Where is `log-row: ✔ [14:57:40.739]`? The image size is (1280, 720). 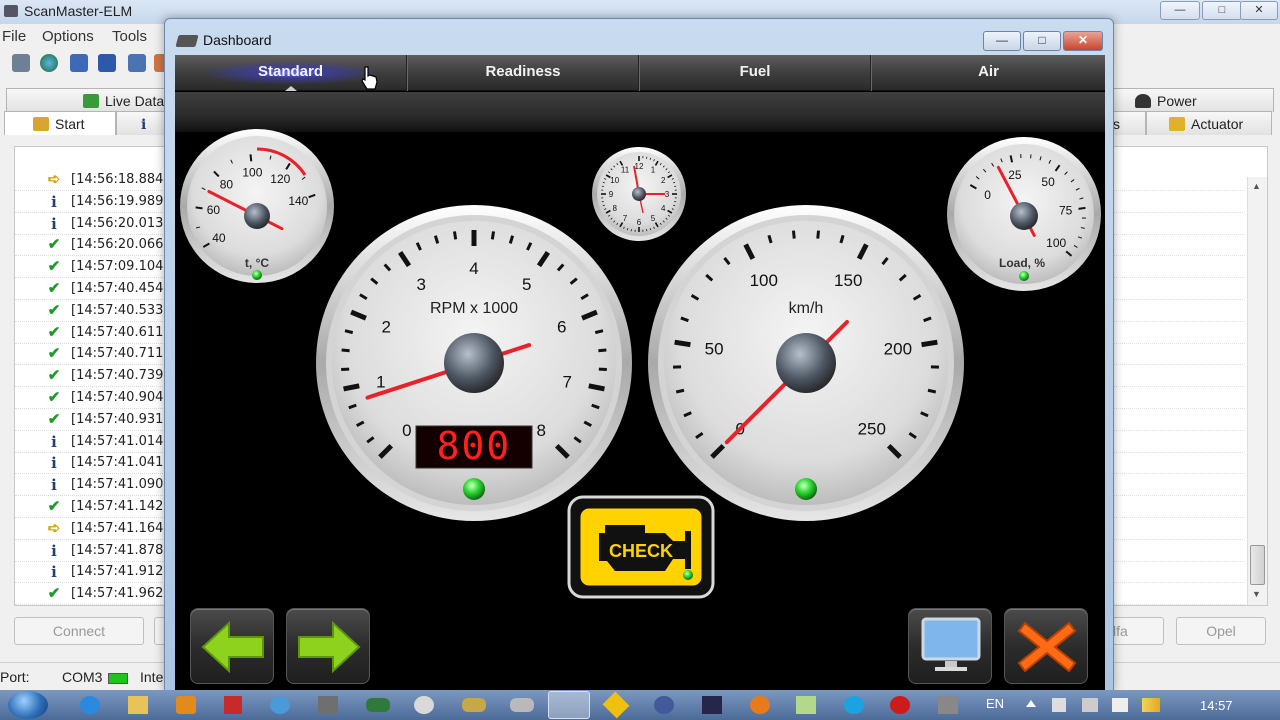 log-row: ✔ [14:57:40.739] is located at coordinates (91, 376).